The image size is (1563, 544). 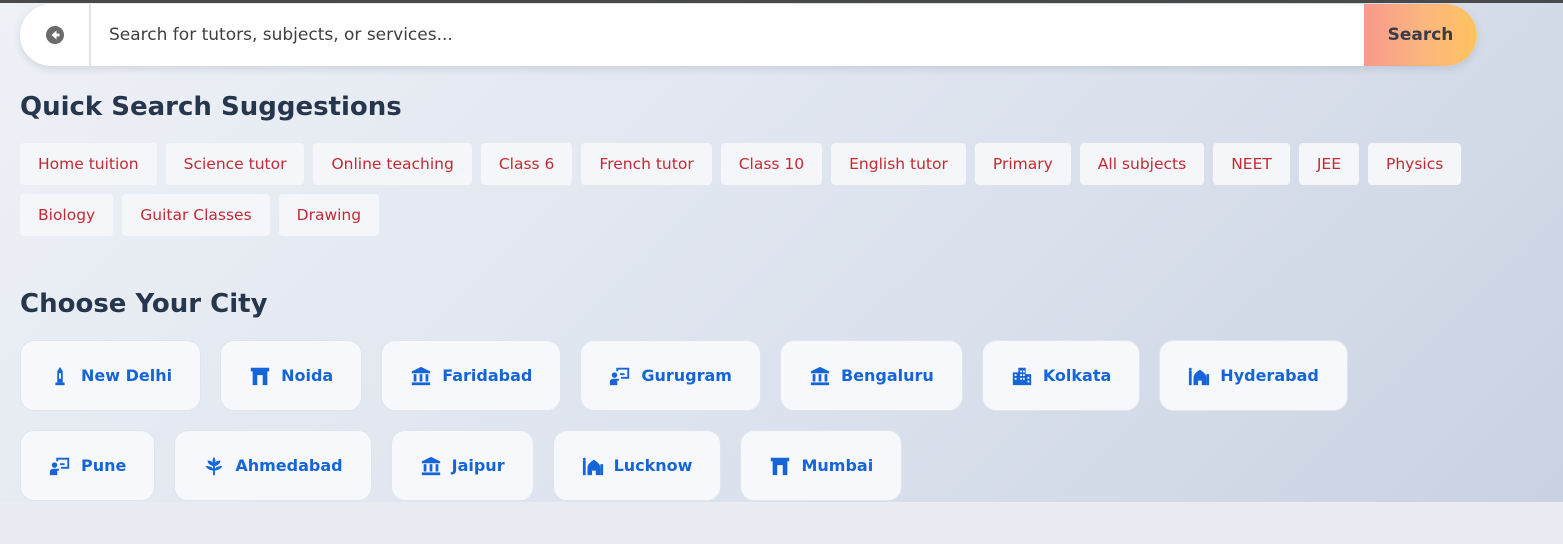 What do you see at coordinates (235, 164) in the screenshot?
I see `quick-search-tag: Science tutor` at bounding box center [235, 164].